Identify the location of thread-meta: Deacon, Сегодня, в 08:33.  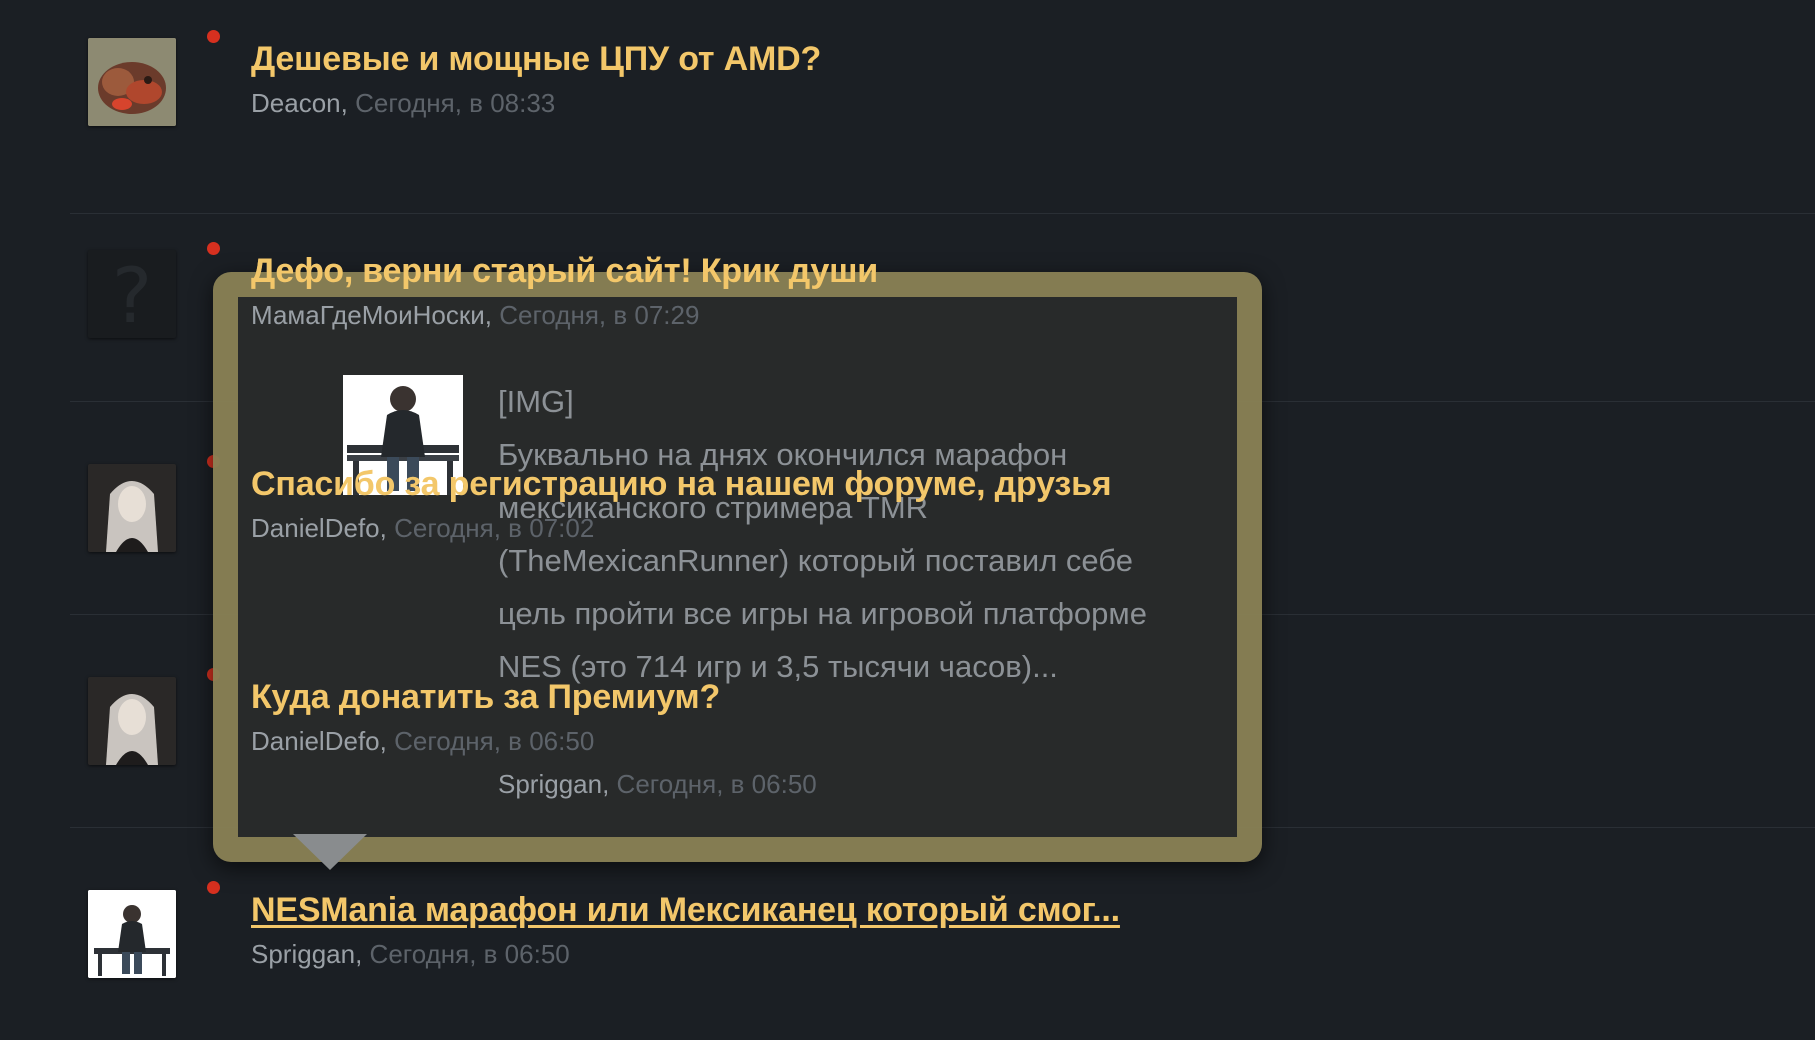
(403, 103).